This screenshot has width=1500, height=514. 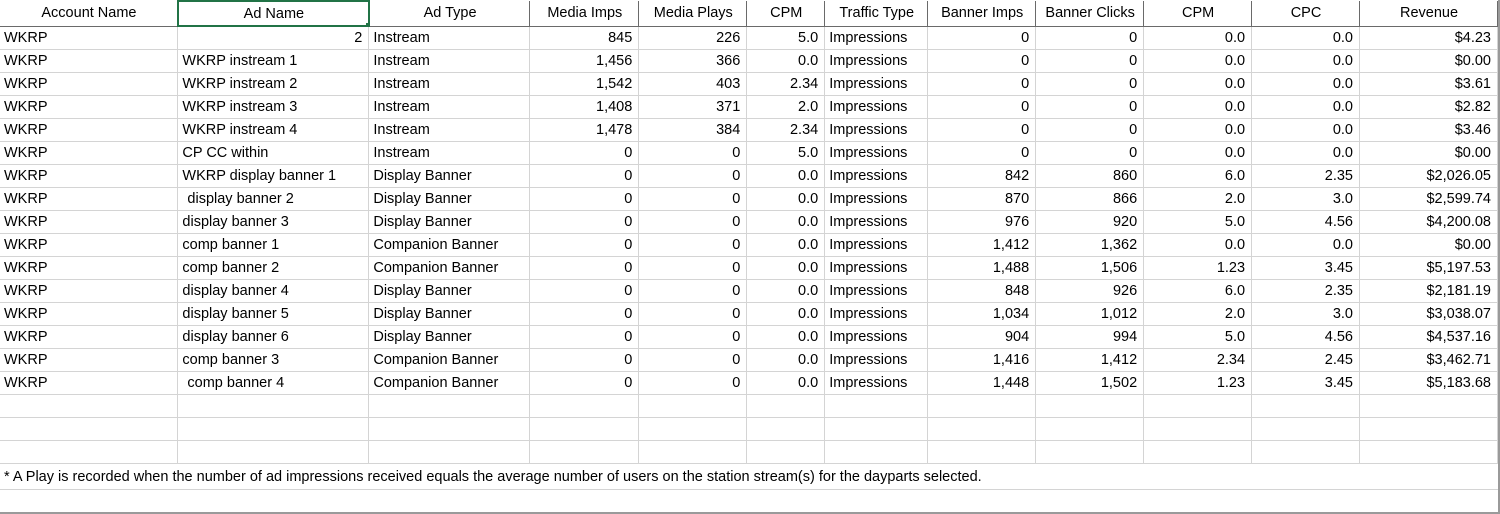 I want to click on revenue-cell: $2,599.74, so click(x=1429, y=199).